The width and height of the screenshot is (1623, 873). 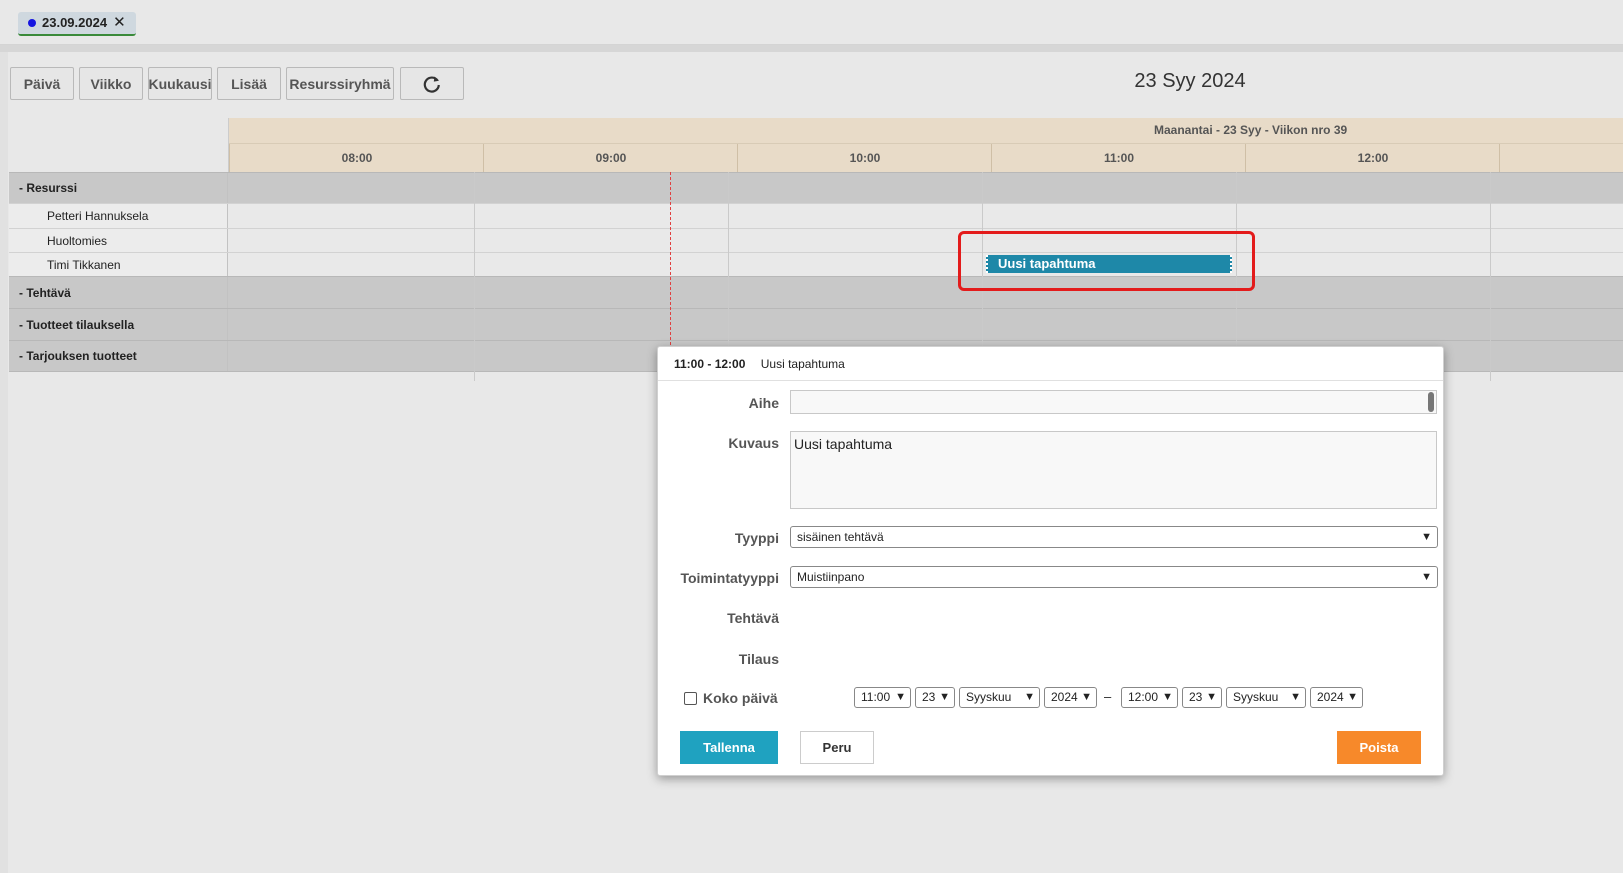 What do you see at coordinates (180, 83) in the screenshot?
I see `month-view-button: Kuukausi` at bounding box center [180, 83].